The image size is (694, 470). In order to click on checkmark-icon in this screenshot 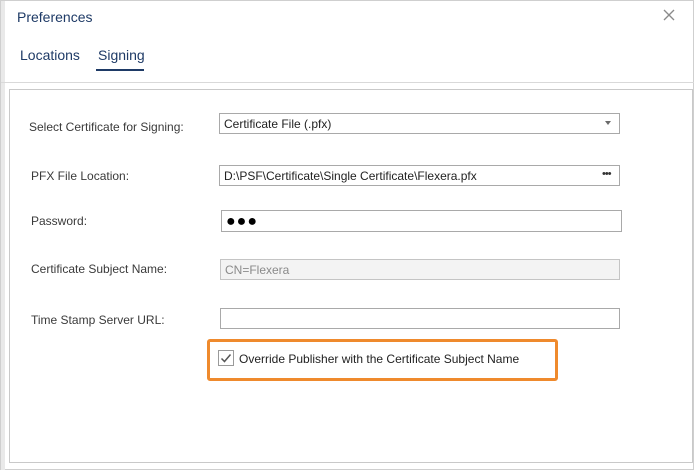, I will do `click(226, 358)`.